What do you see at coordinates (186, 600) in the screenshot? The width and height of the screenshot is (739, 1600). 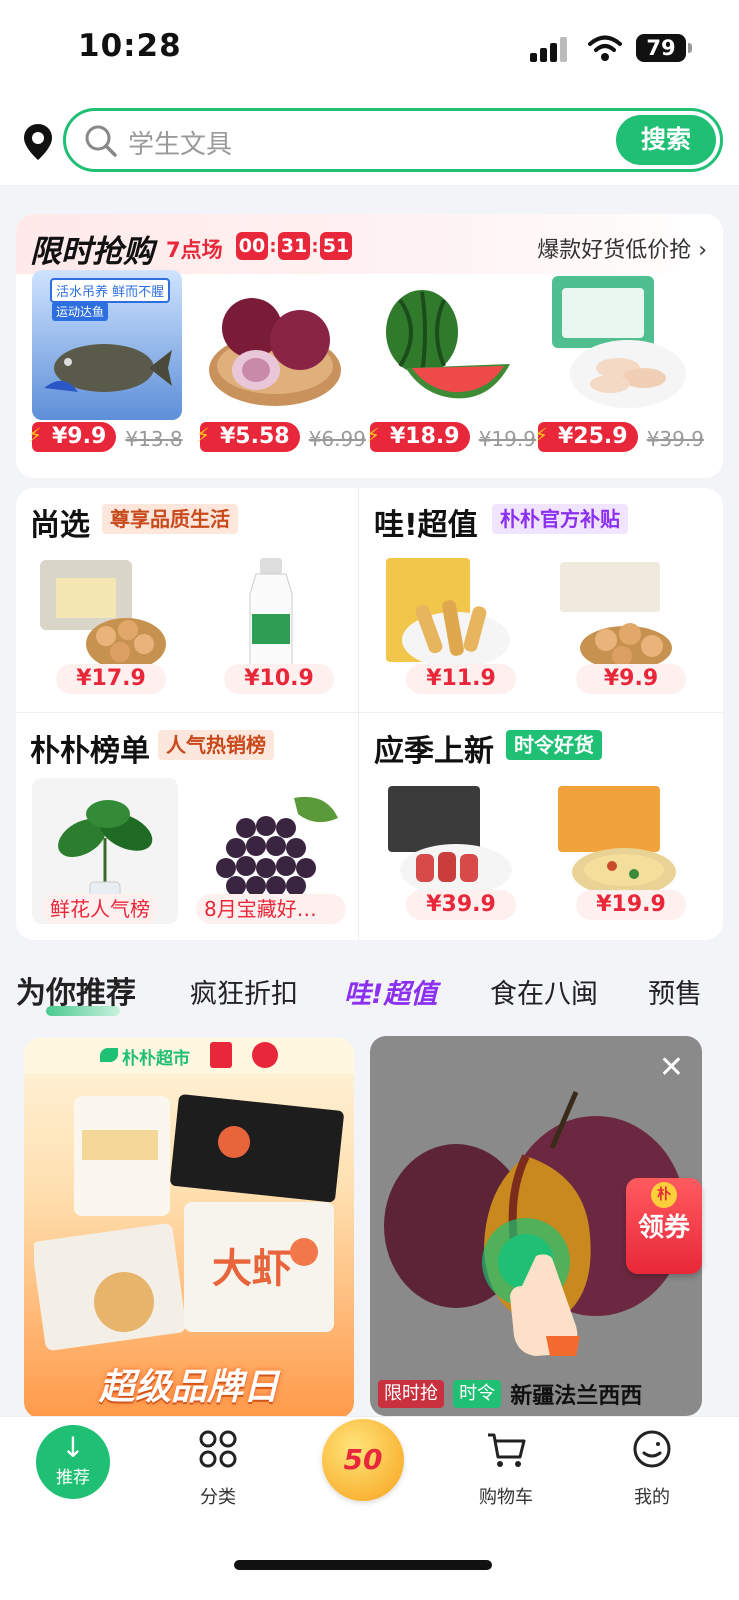 I see `cell-premium: 尚选 尊享品质生活 ¥17.9 ¥10.9` at bounding box center [186, 600].